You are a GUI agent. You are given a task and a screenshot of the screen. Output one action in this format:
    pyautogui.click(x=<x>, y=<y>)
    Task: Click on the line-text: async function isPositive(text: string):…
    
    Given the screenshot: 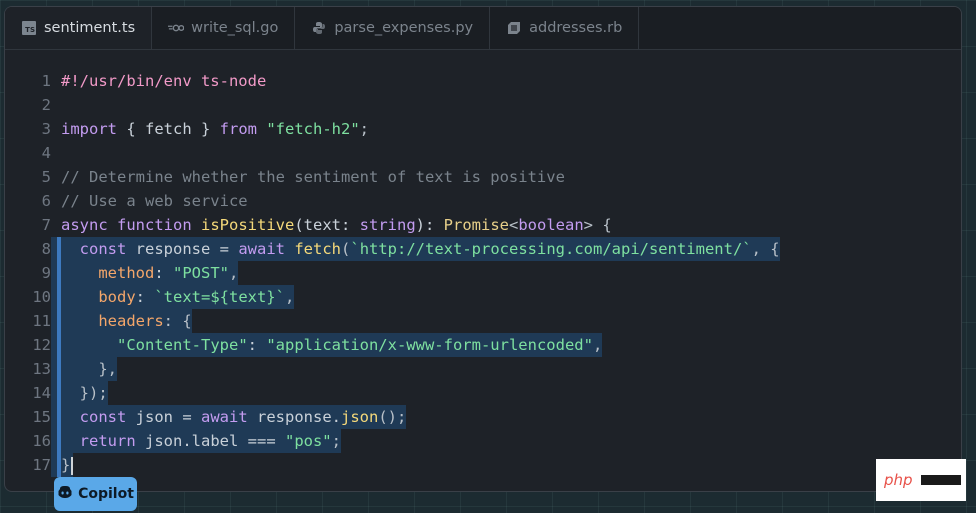 What is the action you would take?
    pyautogui.click(x=331, y=225)
    